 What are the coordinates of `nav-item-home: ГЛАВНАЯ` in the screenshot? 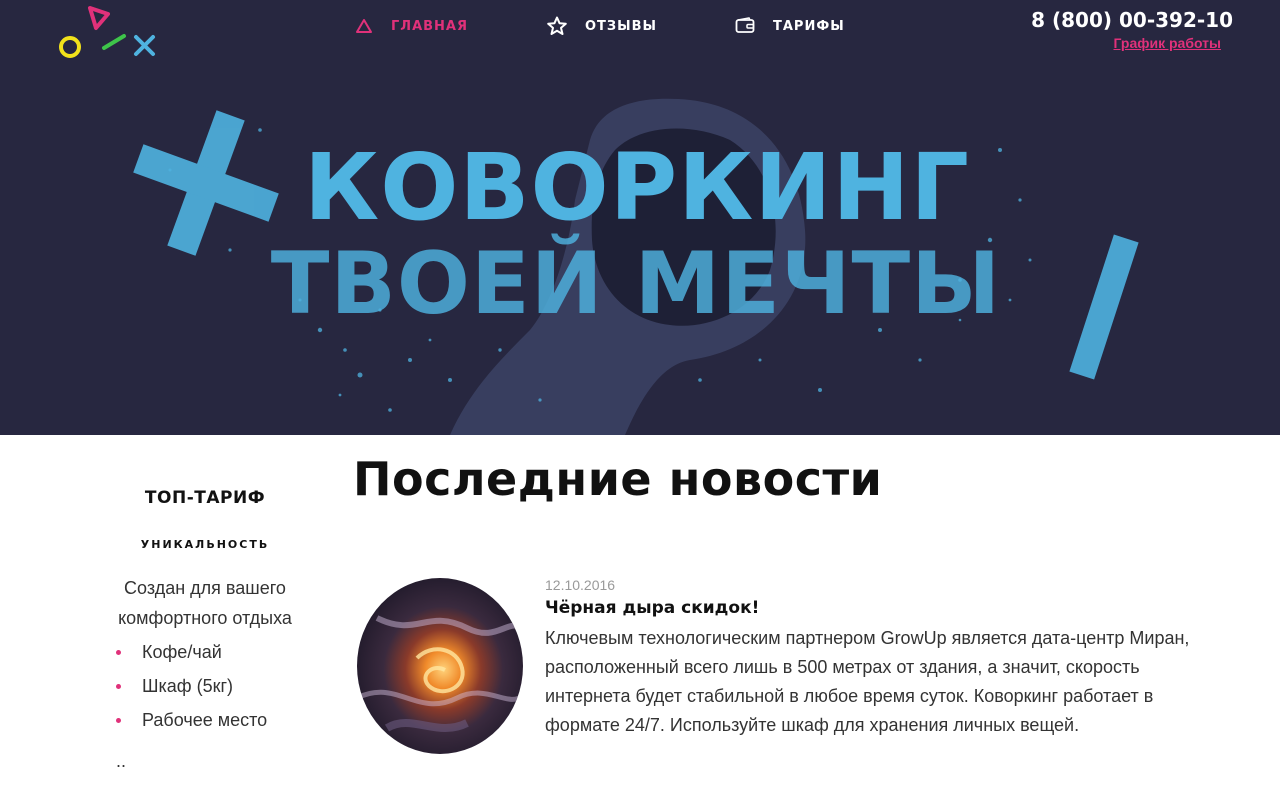 It's located at (451, 26).